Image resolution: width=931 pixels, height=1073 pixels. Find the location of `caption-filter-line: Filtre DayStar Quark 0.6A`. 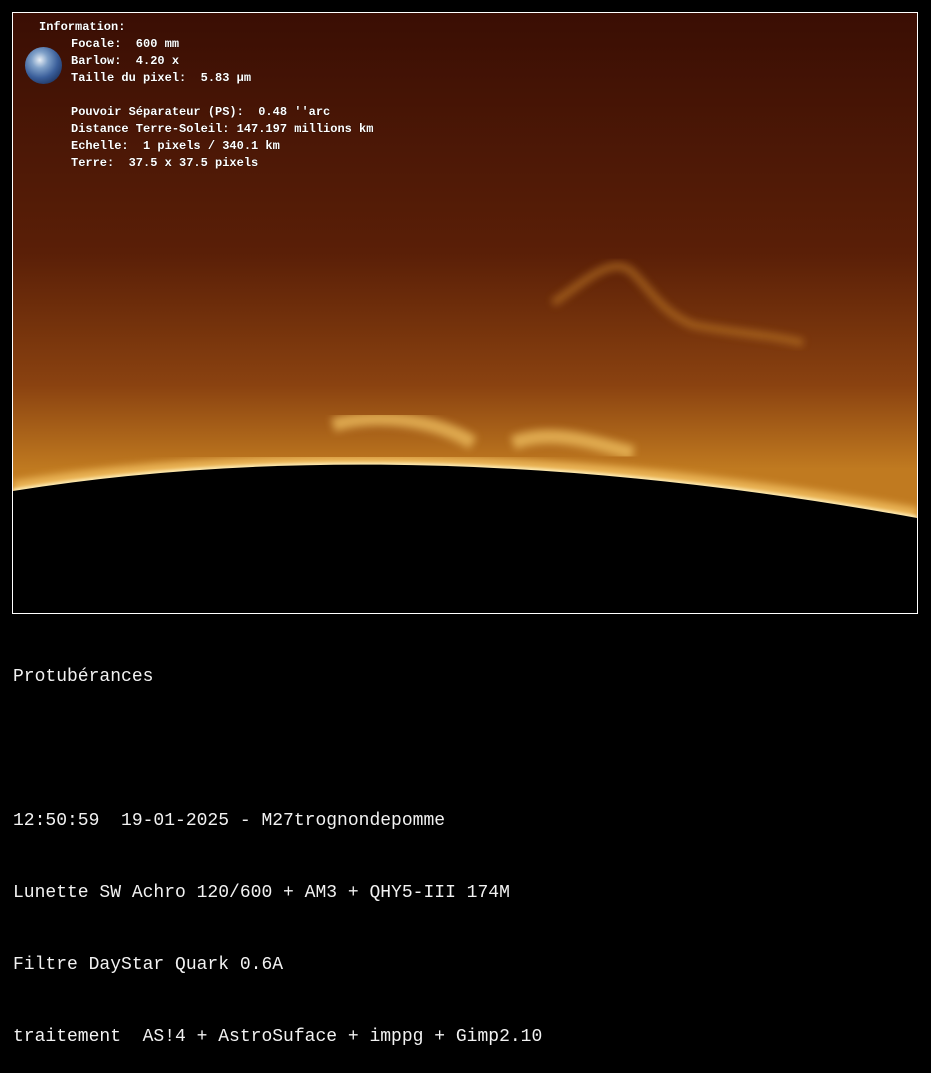

caption-filter-line: Filtre DayStar Quark 0.6A is located at coordinates (148, 965).